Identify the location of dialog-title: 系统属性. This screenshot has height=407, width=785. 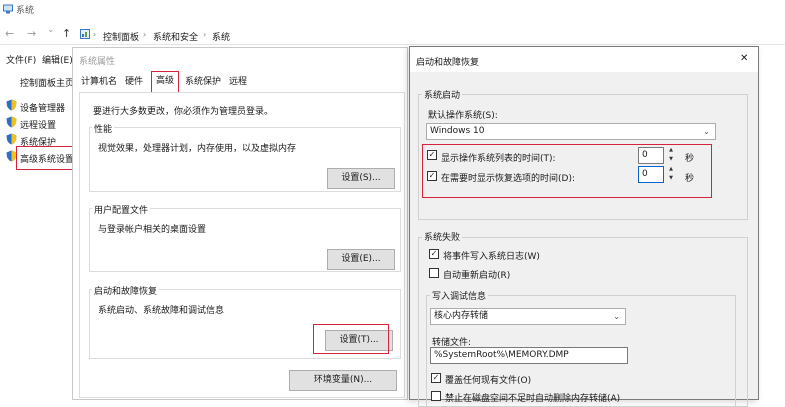
(97, 62).